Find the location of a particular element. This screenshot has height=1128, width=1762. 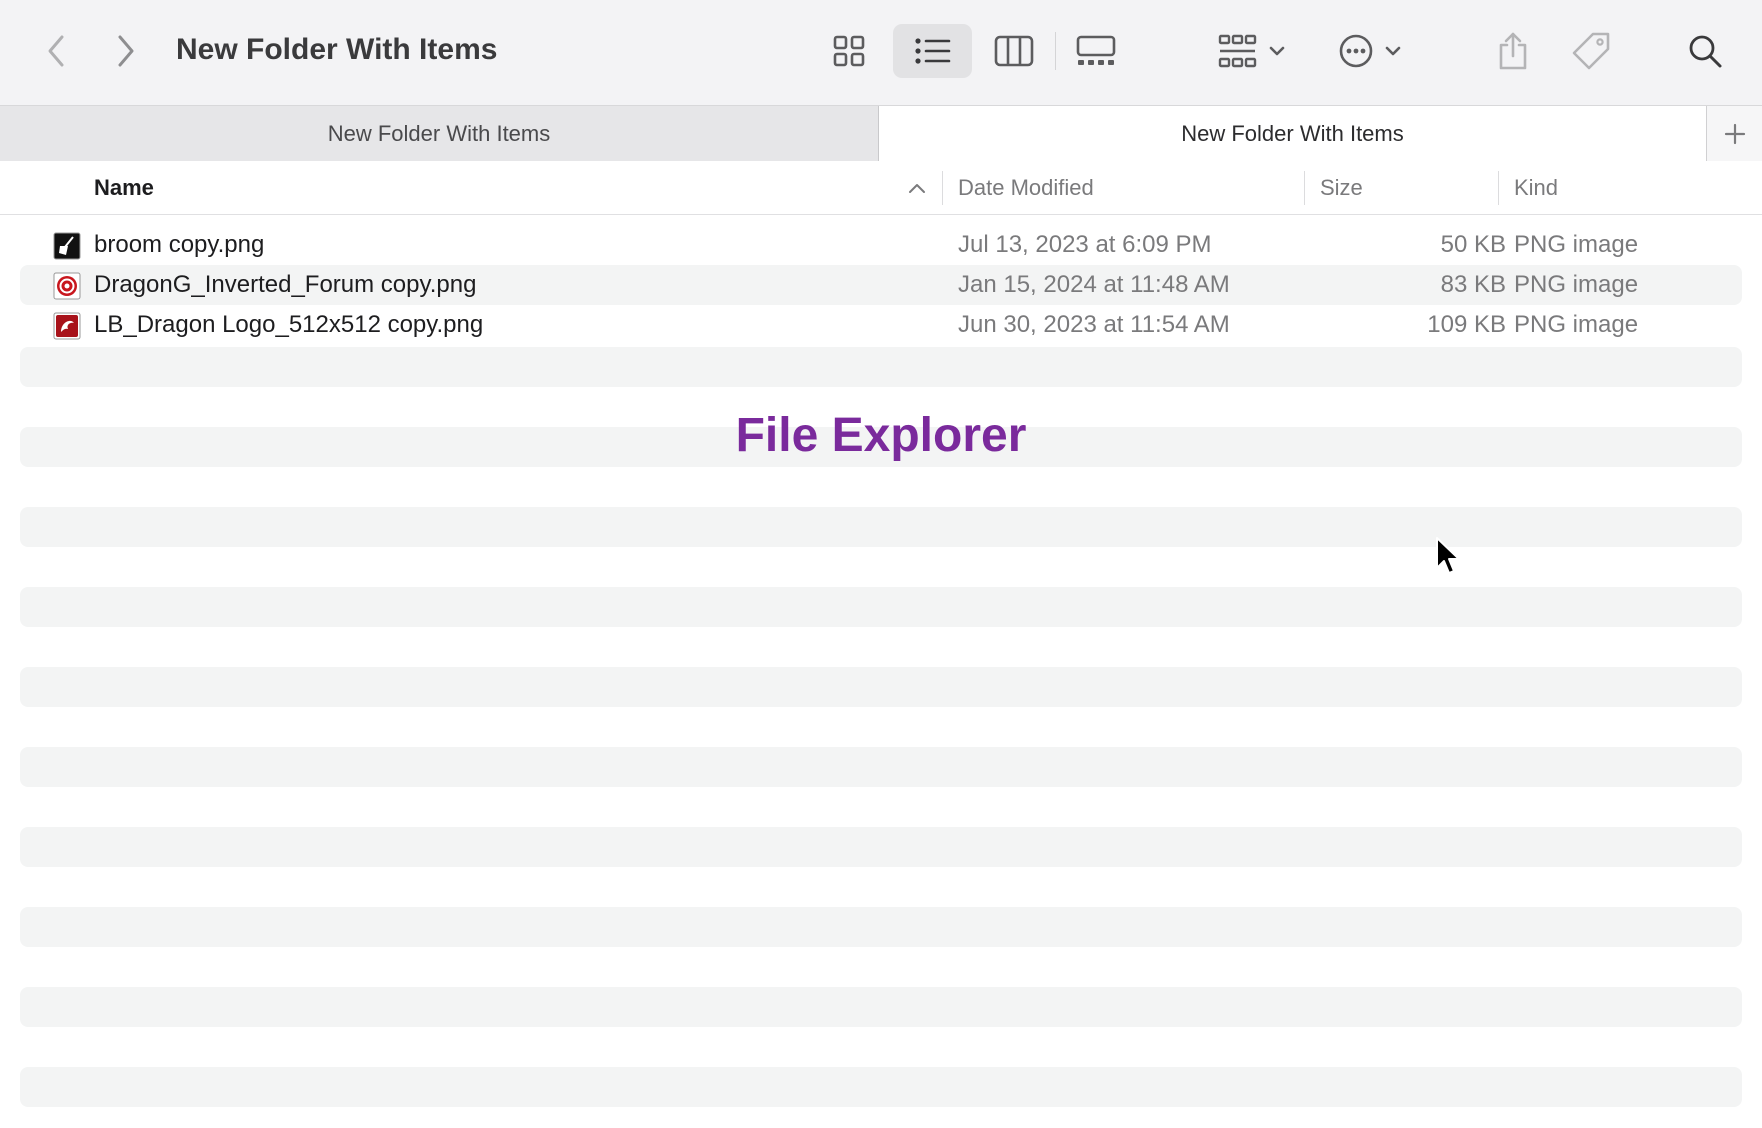

group-icon is located at coordinates (1237, 51).